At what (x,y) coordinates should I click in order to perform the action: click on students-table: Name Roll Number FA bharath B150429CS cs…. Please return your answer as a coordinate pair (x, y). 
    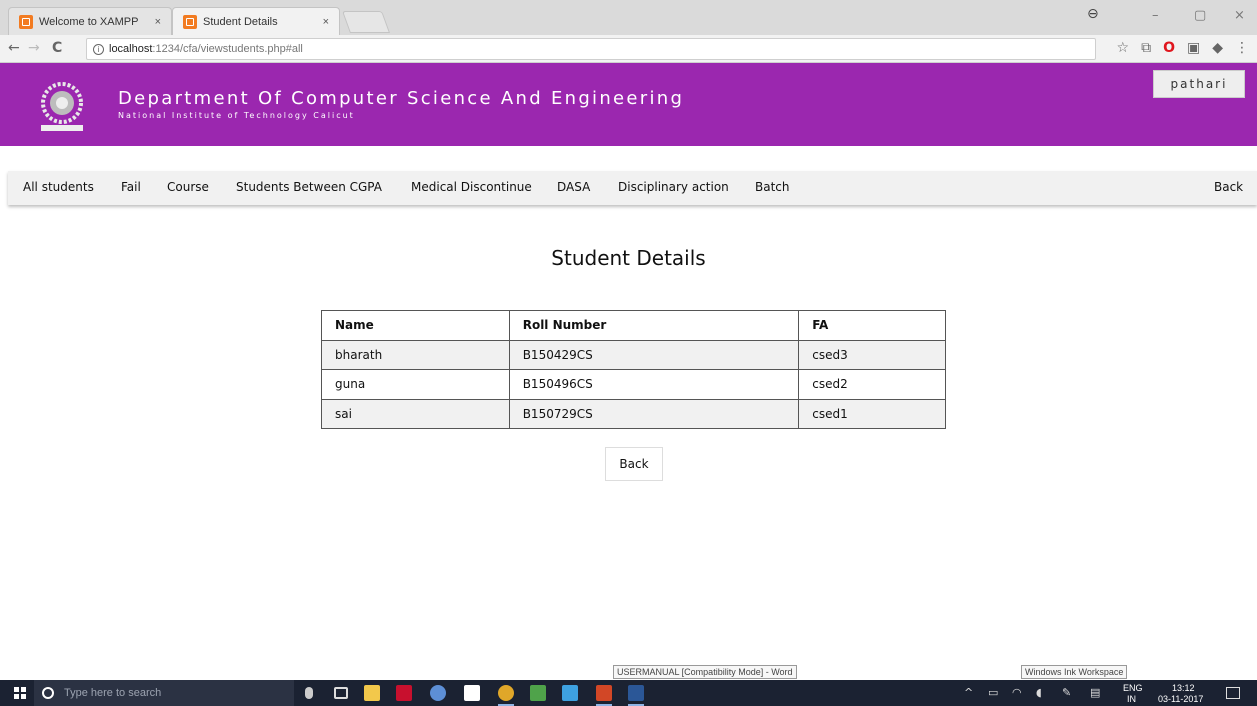
    Looking at the image, I should click on (633, 369).